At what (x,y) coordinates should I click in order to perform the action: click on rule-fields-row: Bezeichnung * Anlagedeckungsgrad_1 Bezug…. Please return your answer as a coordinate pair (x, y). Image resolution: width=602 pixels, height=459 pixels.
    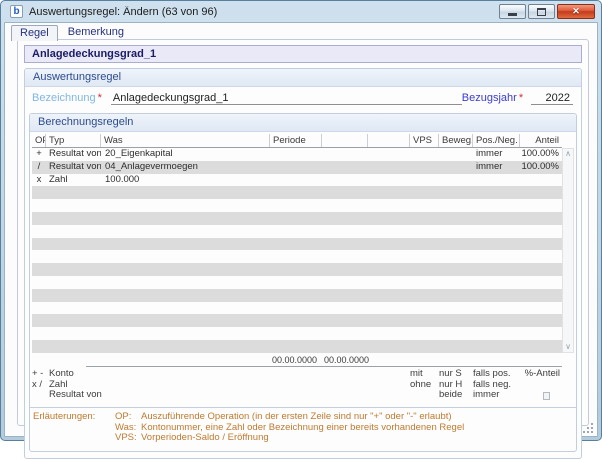
    Looking at the image, I should click on (303, 99).